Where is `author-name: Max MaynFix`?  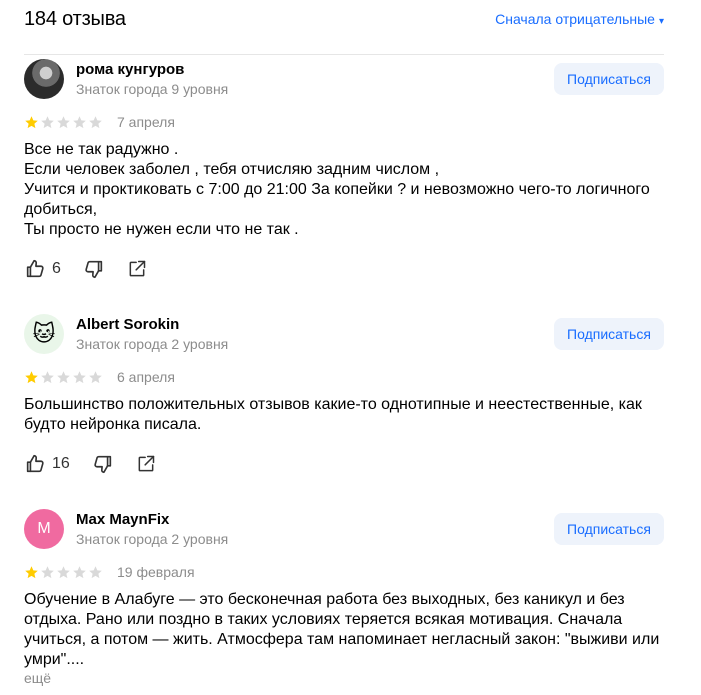
author-name: Max MaynFix is located at coordinates (122, 519).